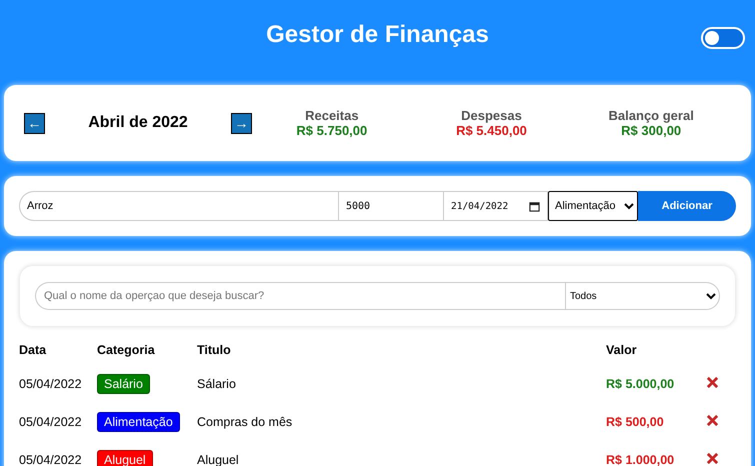  I want to click on total-label: Receitas, so click(332, 115).